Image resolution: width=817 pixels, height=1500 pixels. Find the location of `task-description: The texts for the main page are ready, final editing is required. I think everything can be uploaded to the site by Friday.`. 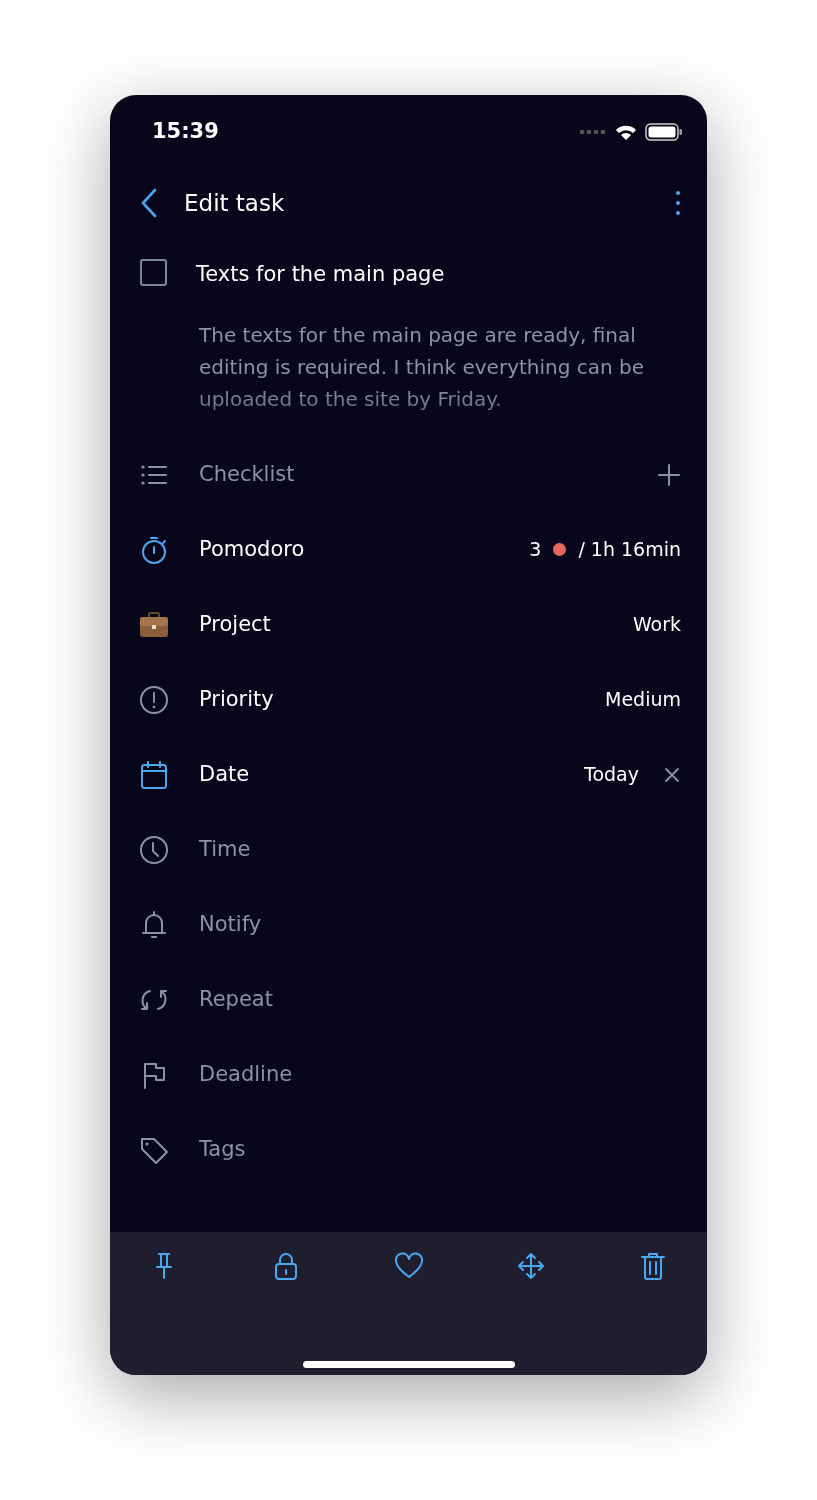

task-description: The texts for the main page are ready, final editing is required. I think everything can be uploaded to the site by Friday. is located at coordinates (422, 367).